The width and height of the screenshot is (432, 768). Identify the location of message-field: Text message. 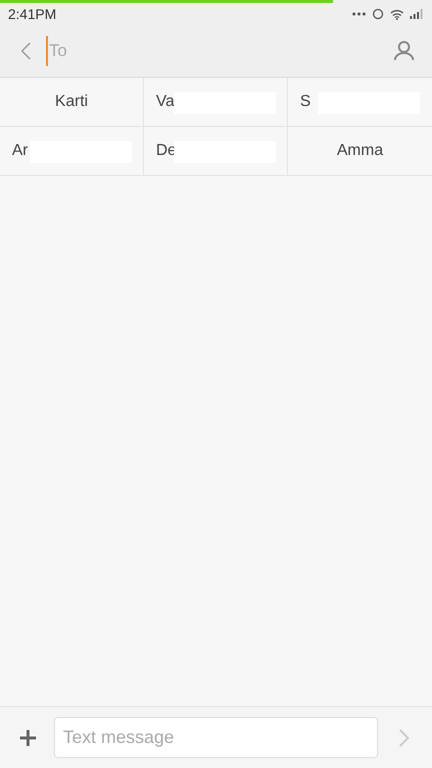
(216, 737).